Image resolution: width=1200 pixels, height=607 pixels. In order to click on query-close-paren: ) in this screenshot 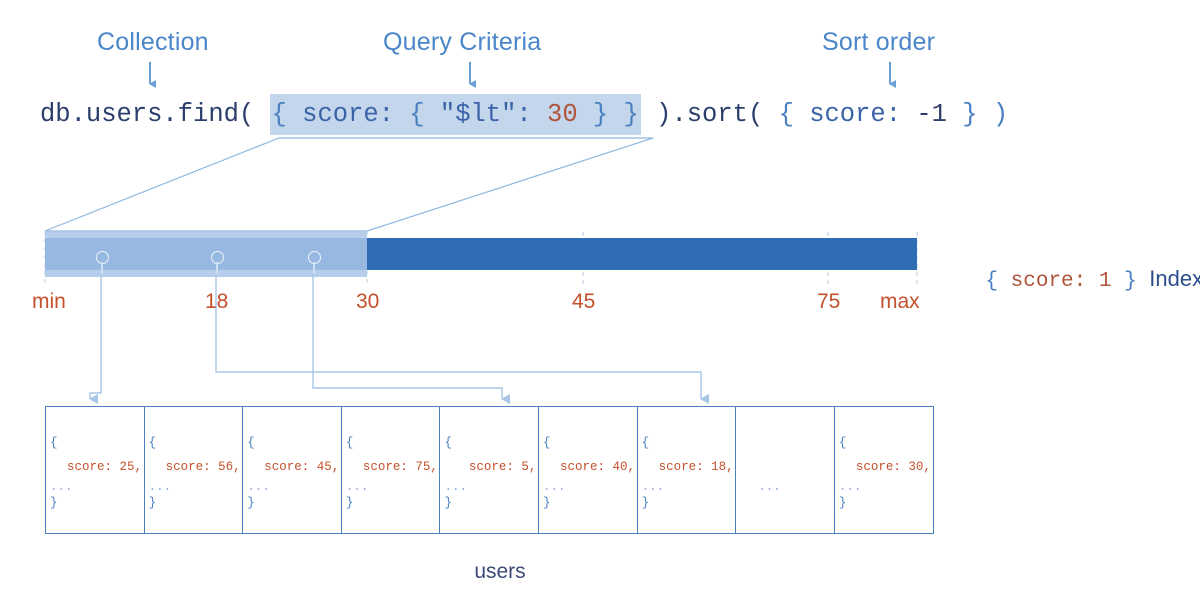, I will do `click(656, 114)`.